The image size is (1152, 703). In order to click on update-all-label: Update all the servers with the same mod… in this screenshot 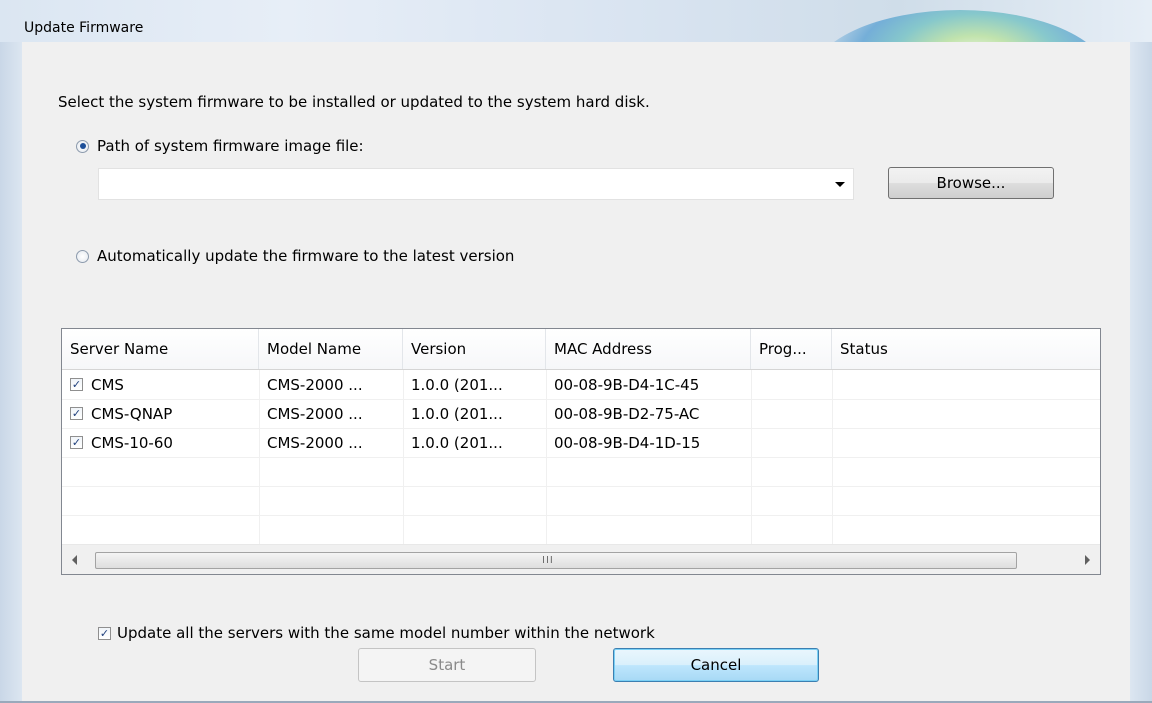, I will do `click(386, 633)`.